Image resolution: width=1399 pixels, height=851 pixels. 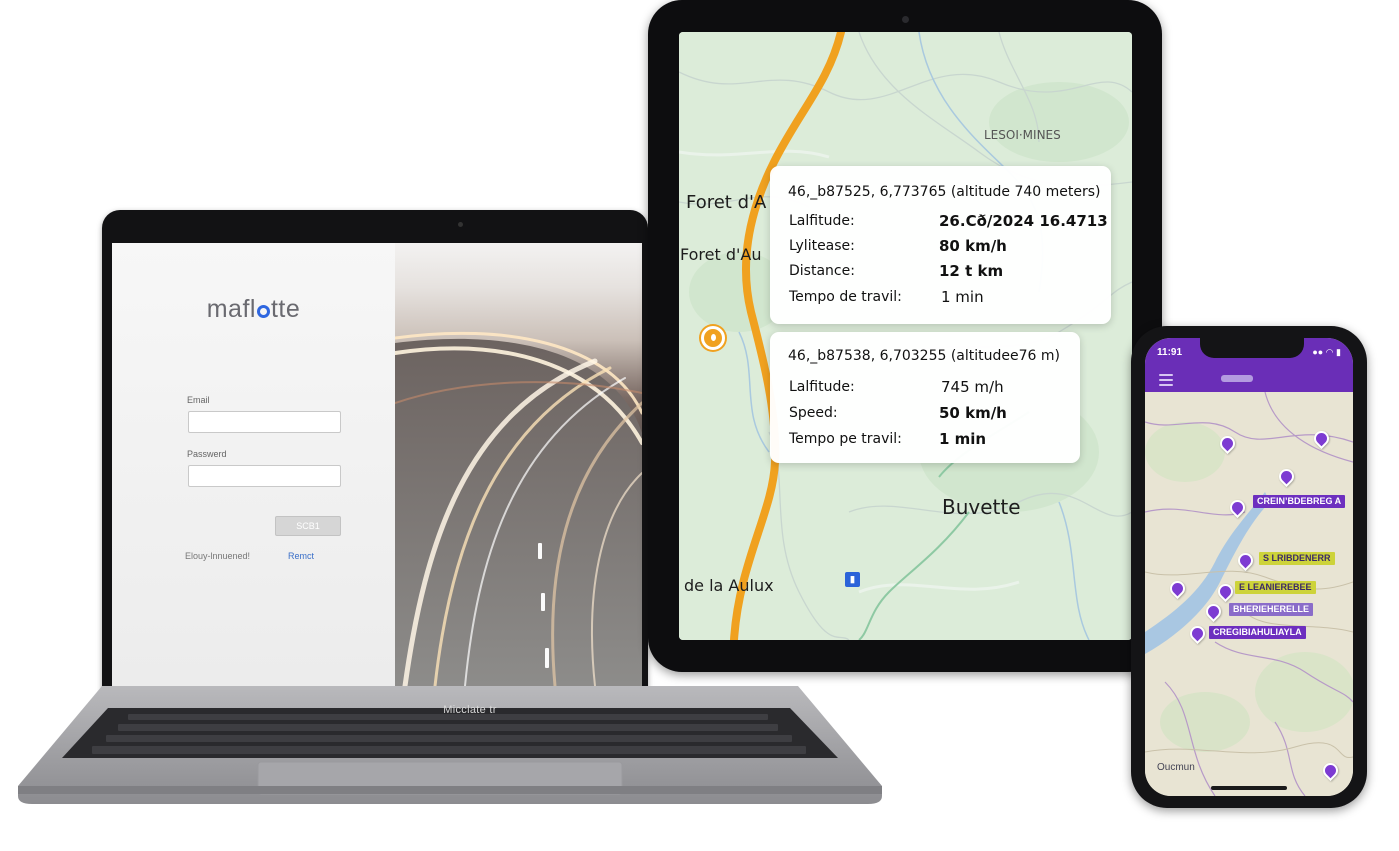 What do you see at coordinates (713, 338) in the screenshot?
I see `location-pin-icon` at bounding box center [713, 338].